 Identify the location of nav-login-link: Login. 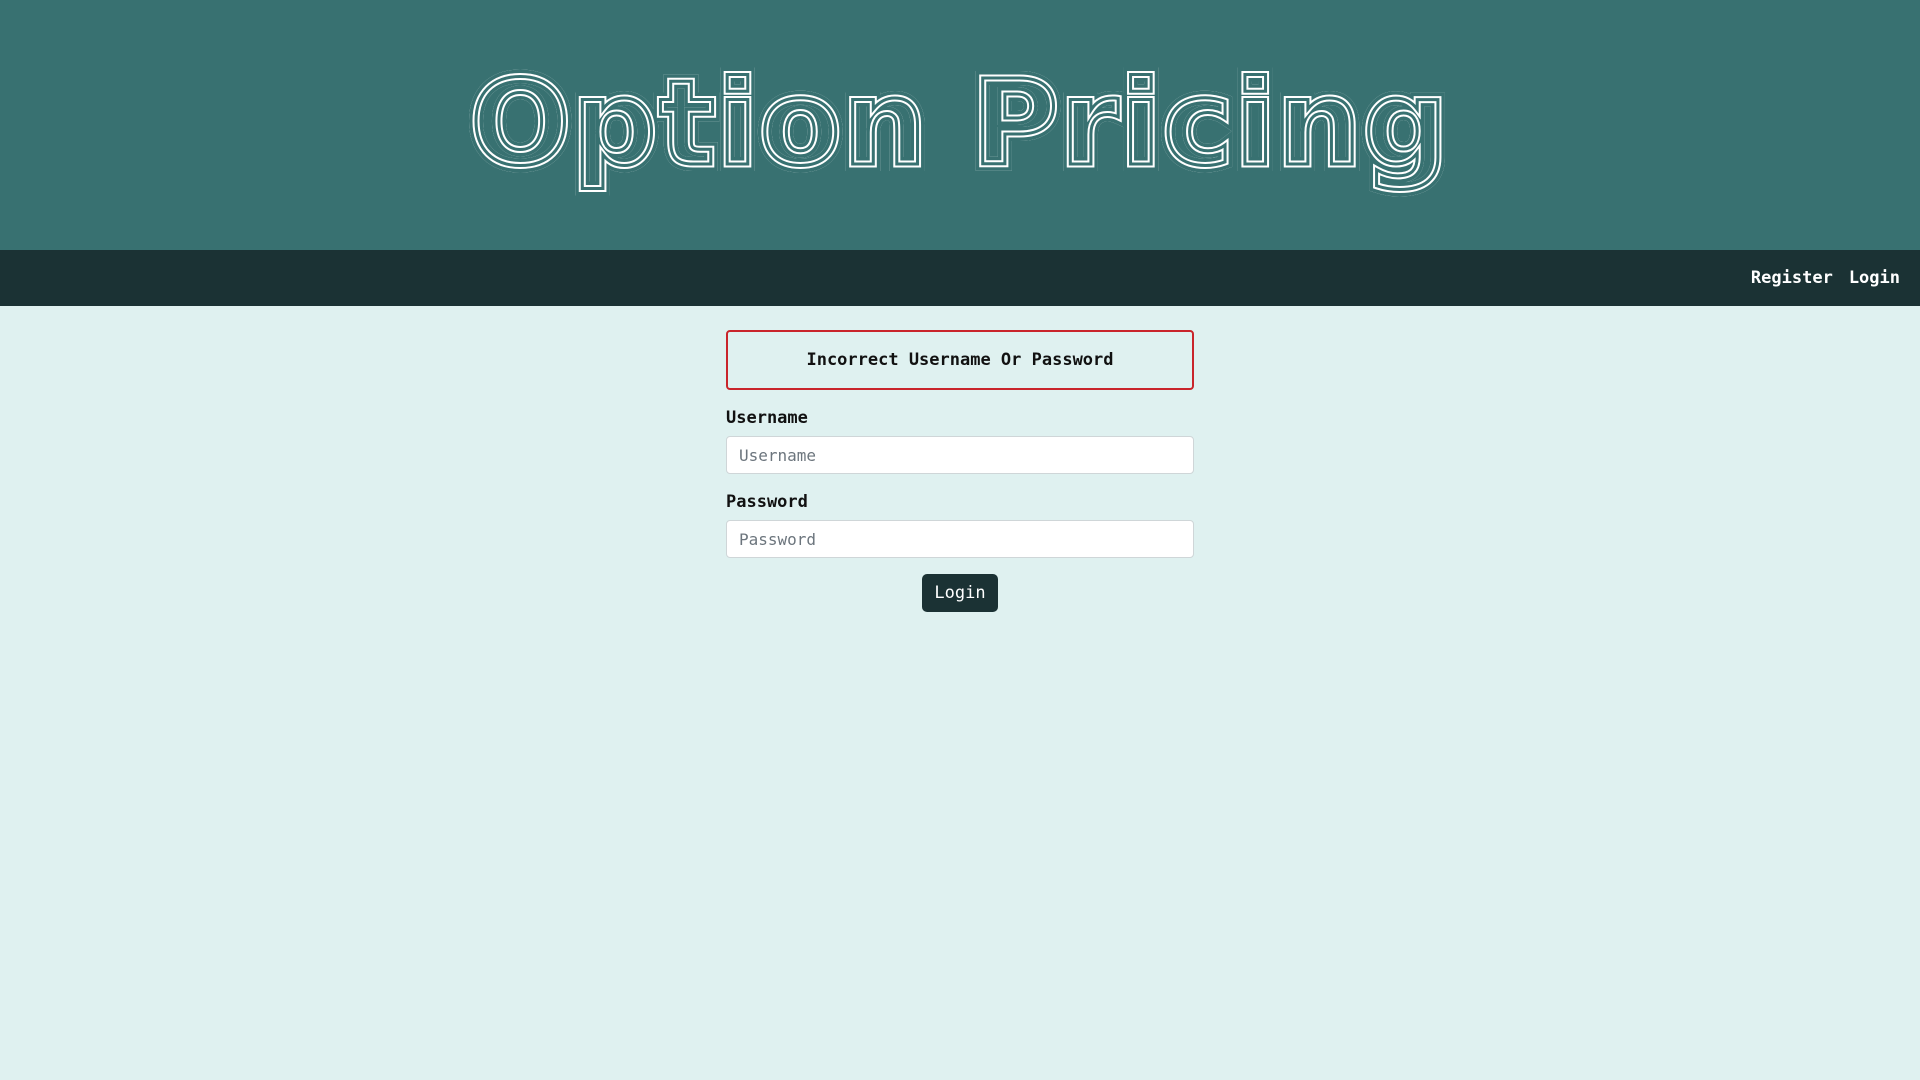
(1874, 278).